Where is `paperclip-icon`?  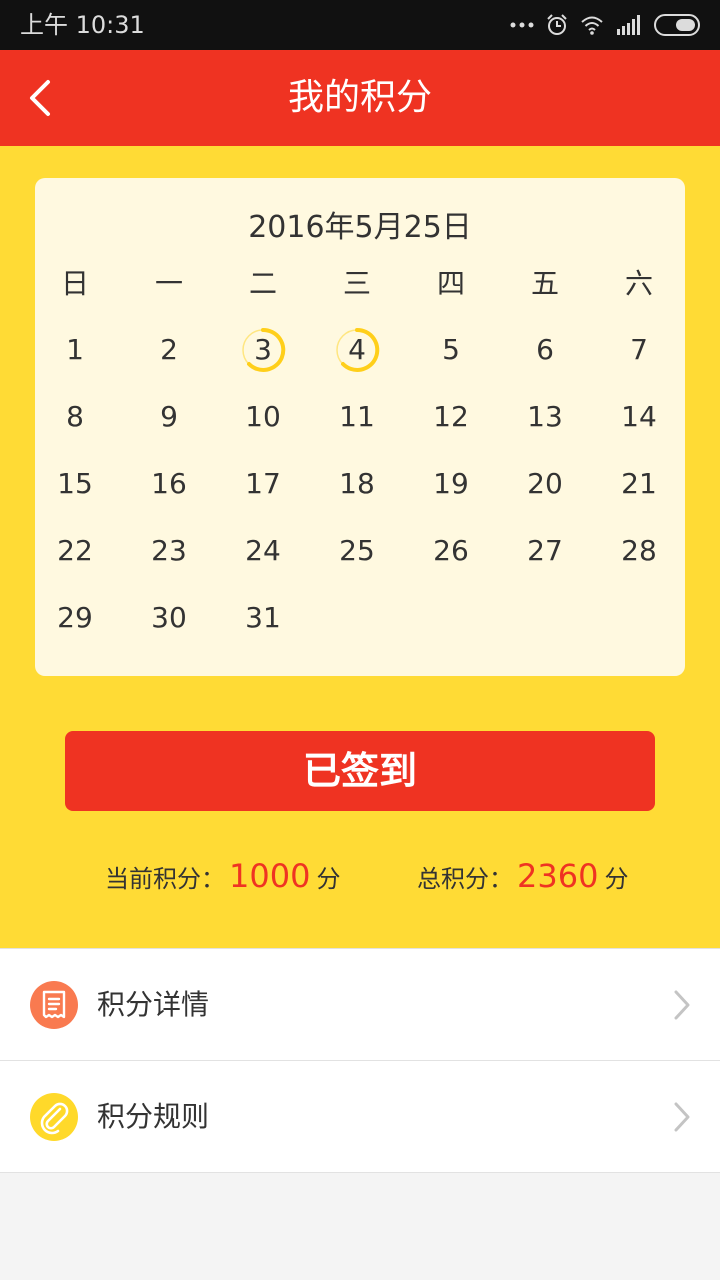
paperclip-icon is located at coordinates (54, 1117).